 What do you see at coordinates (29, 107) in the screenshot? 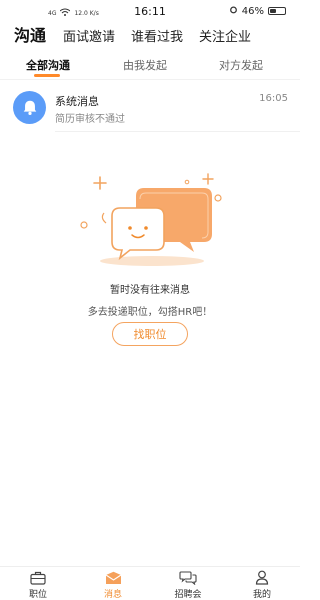
I see `bell-icon` at bounding box center [29, 107].